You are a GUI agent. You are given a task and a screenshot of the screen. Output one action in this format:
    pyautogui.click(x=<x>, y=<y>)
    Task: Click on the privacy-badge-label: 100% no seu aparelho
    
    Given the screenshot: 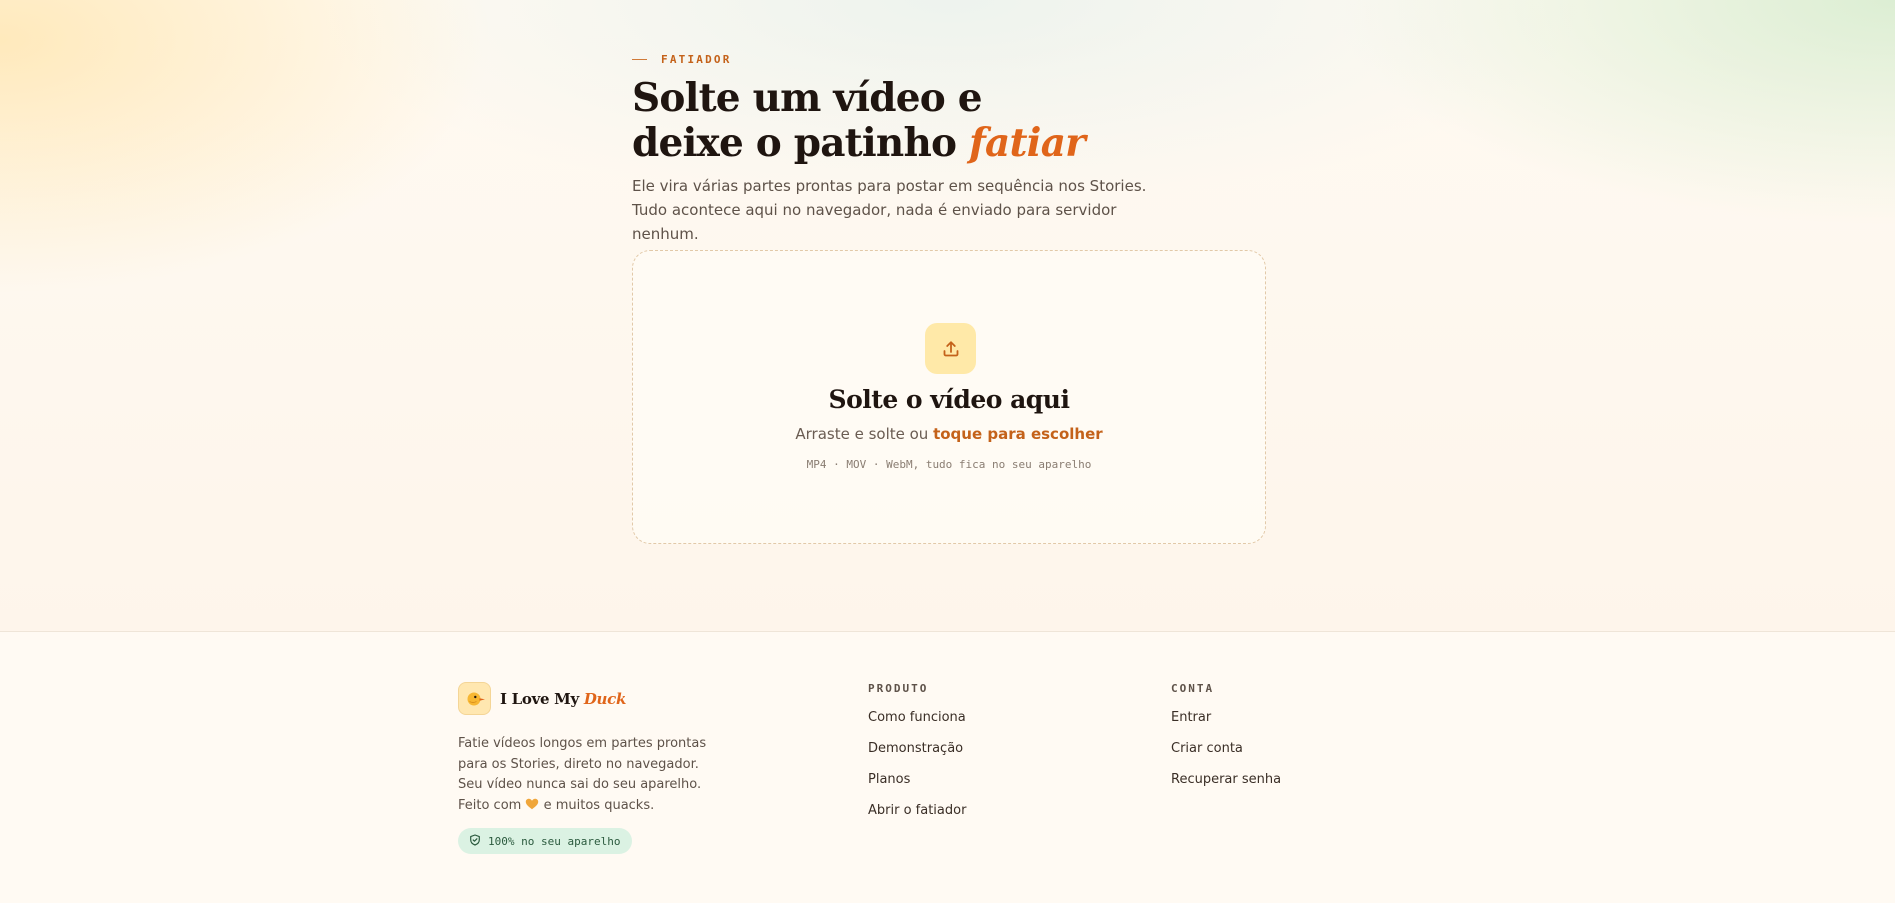 What is the action you would take?
    pyautogui.click(x=554, y=841)
    